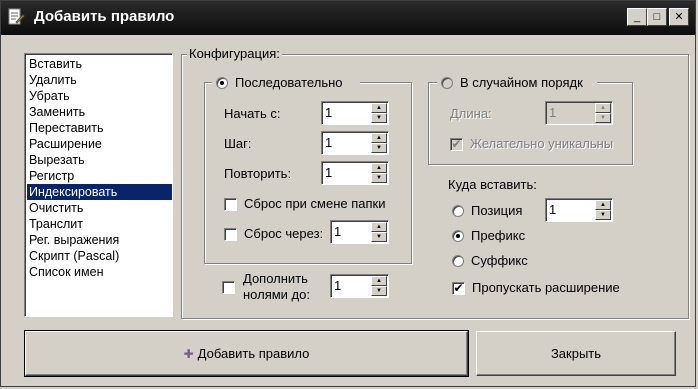 The width and height of the screenshot is (698, 389). Describe the element at coordinates (458, 288) in the screenshot. I see `skip-extension-checkbox: ✔` at that location.